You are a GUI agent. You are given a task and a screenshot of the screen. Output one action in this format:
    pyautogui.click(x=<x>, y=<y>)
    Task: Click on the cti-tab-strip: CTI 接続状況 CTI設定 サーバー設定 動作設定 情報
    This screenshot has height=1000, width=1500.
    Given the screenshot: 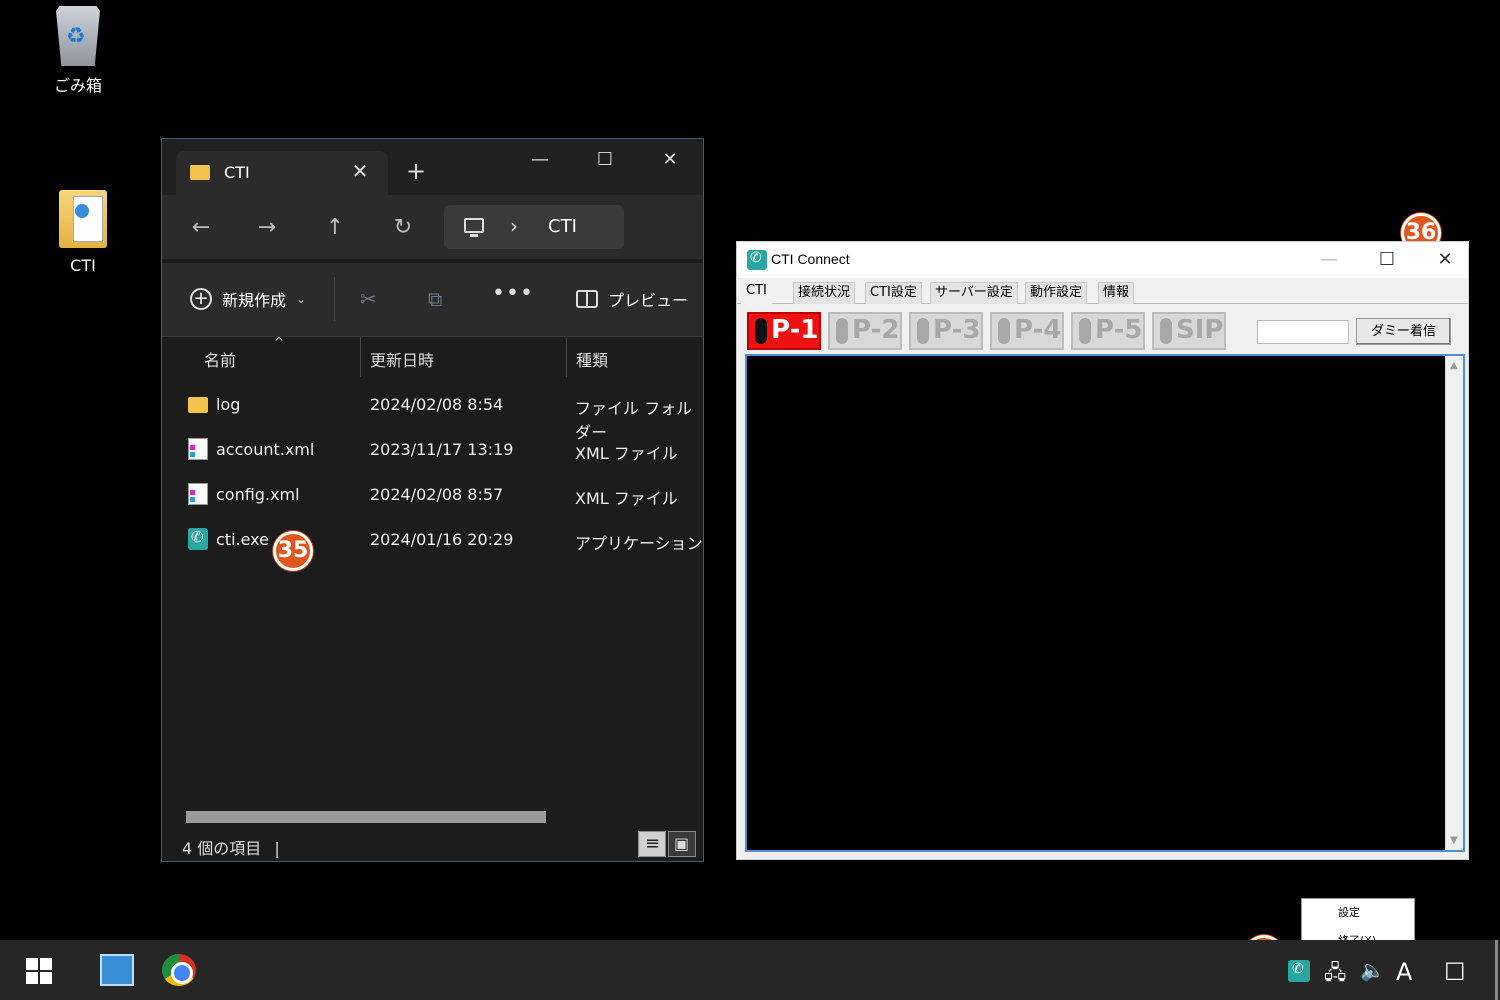 What is the action you would take?
    pyautogui.click(x=1102, y=292)
    